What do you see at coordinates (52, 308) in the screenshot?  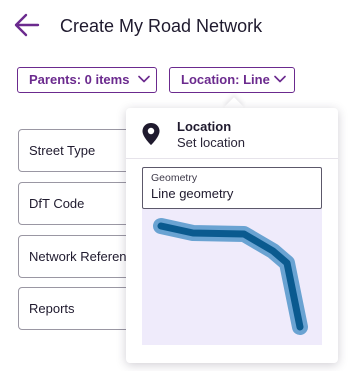 I see `reports-label: Reports` at bounding box center [52, 308].